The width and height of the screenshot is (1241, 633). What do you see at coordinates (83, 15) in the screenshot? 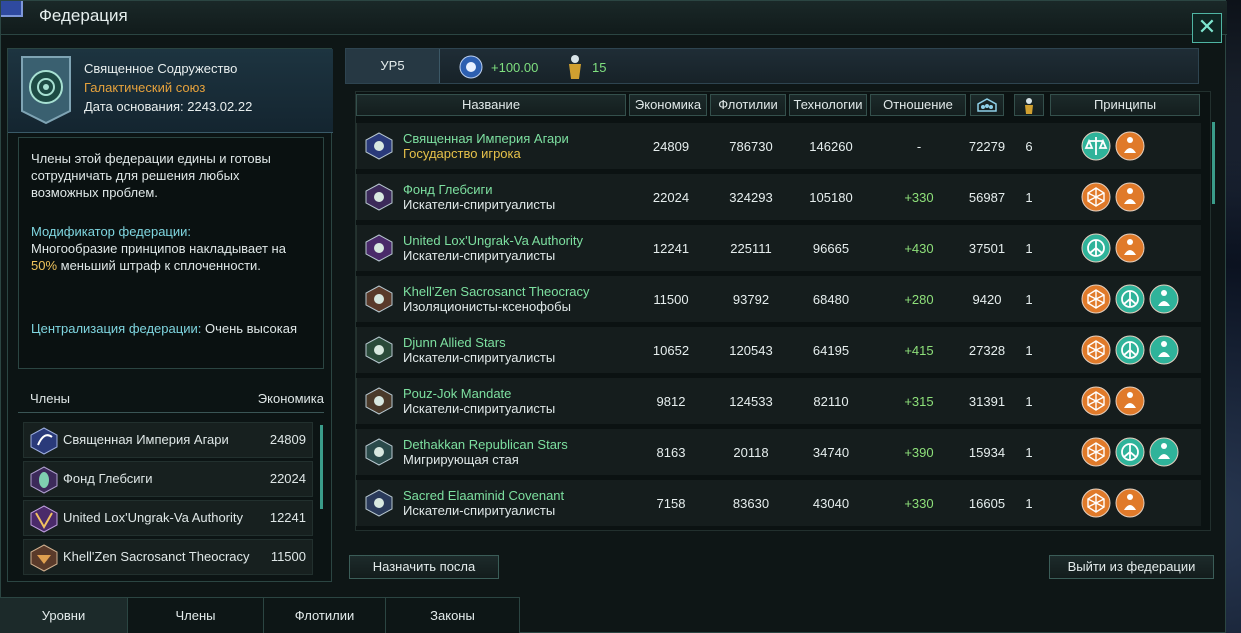
I see `window-title: Федерация` at bounding box center [83, 15].